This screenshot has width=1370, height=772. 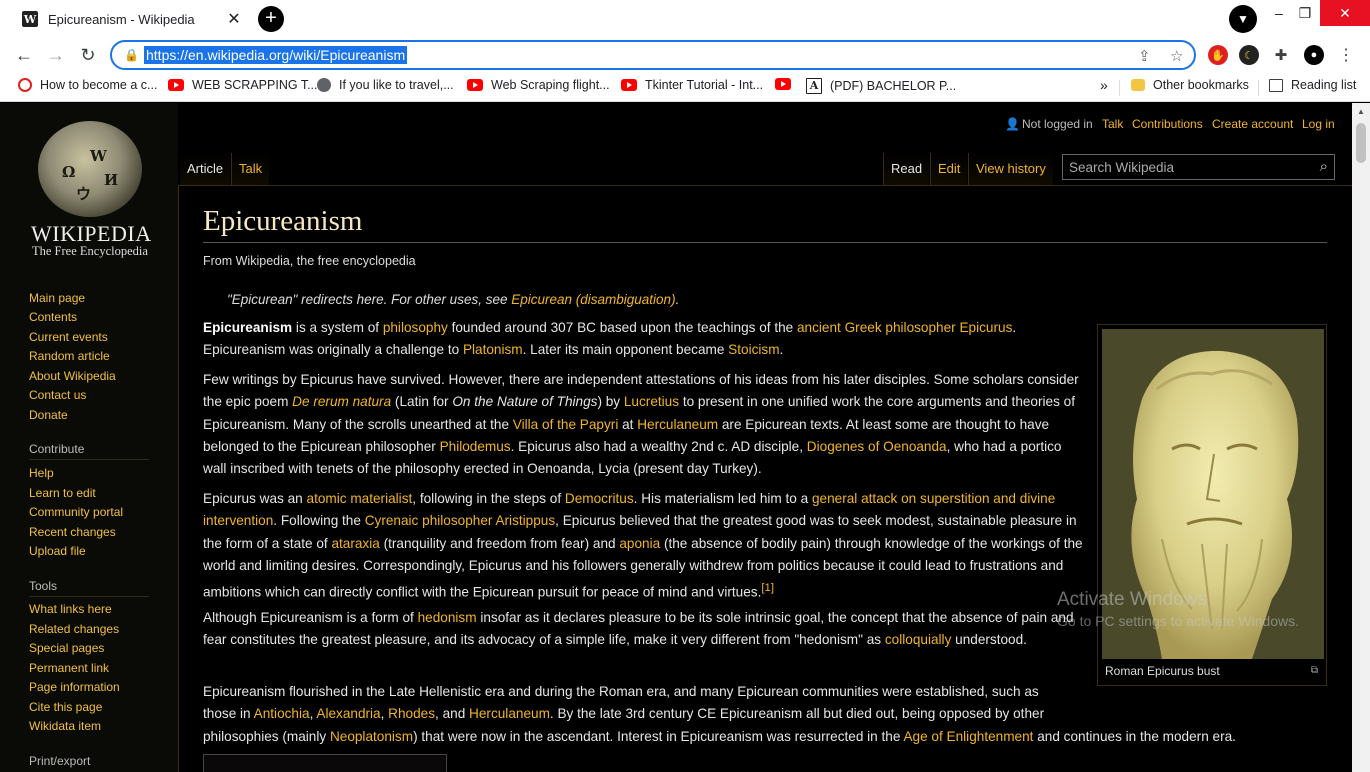 I want to click on reading-list-button: Reading list, so click(x=1312, y=85).